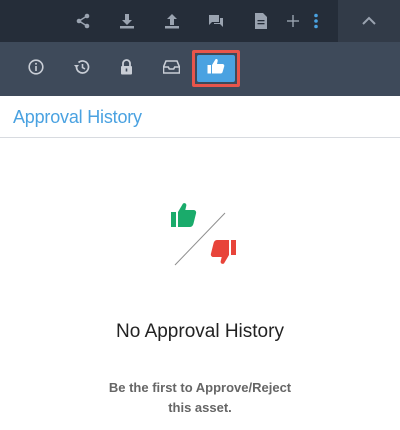 The image size is (400, 430). Describe the element at coordinates (223, 252) in the screenshot. I see `reject-thumbs-down-icon` at that location.